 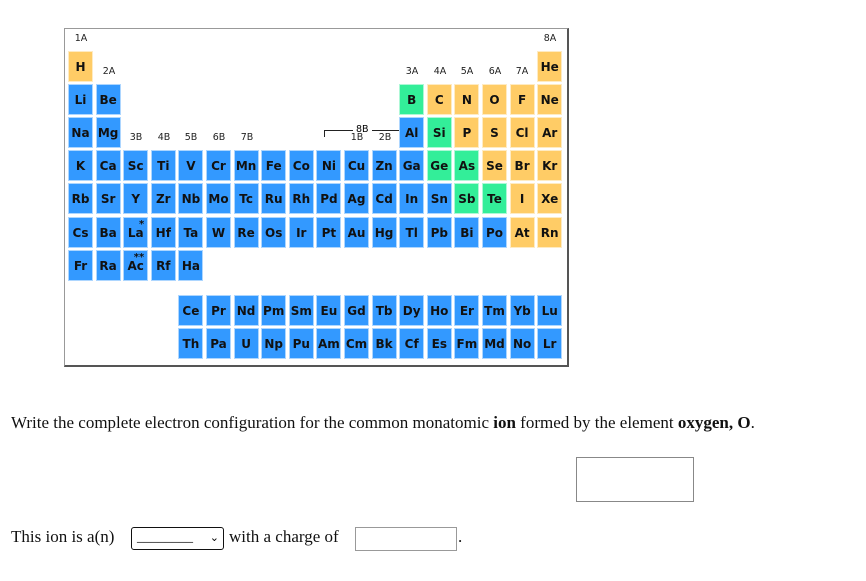 I want to click on element-te: Te, so click(x=494, y=198).